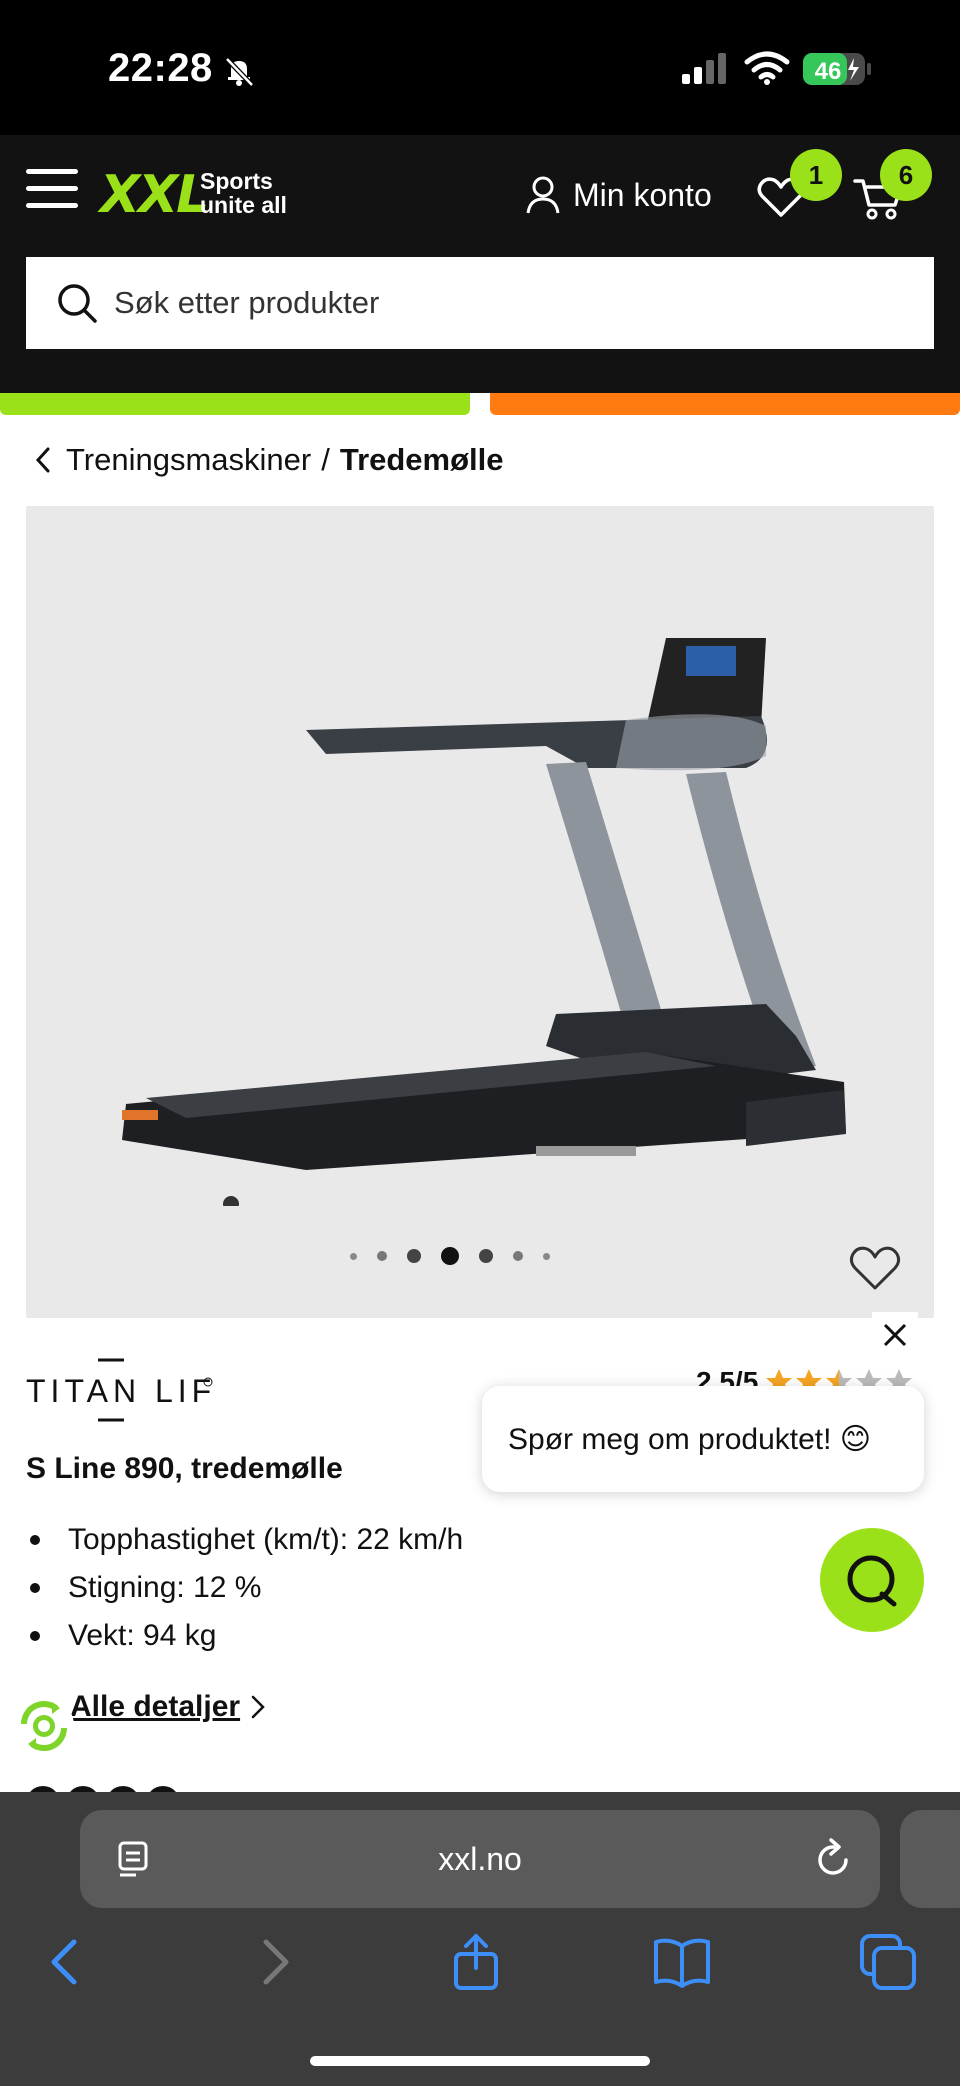 This screenshot has width=960, height=2086. What do you see at coordinates (480, 303) in the screenshot?
I see `search-input: Søk etter produkter` at bounding box center [480, 303].